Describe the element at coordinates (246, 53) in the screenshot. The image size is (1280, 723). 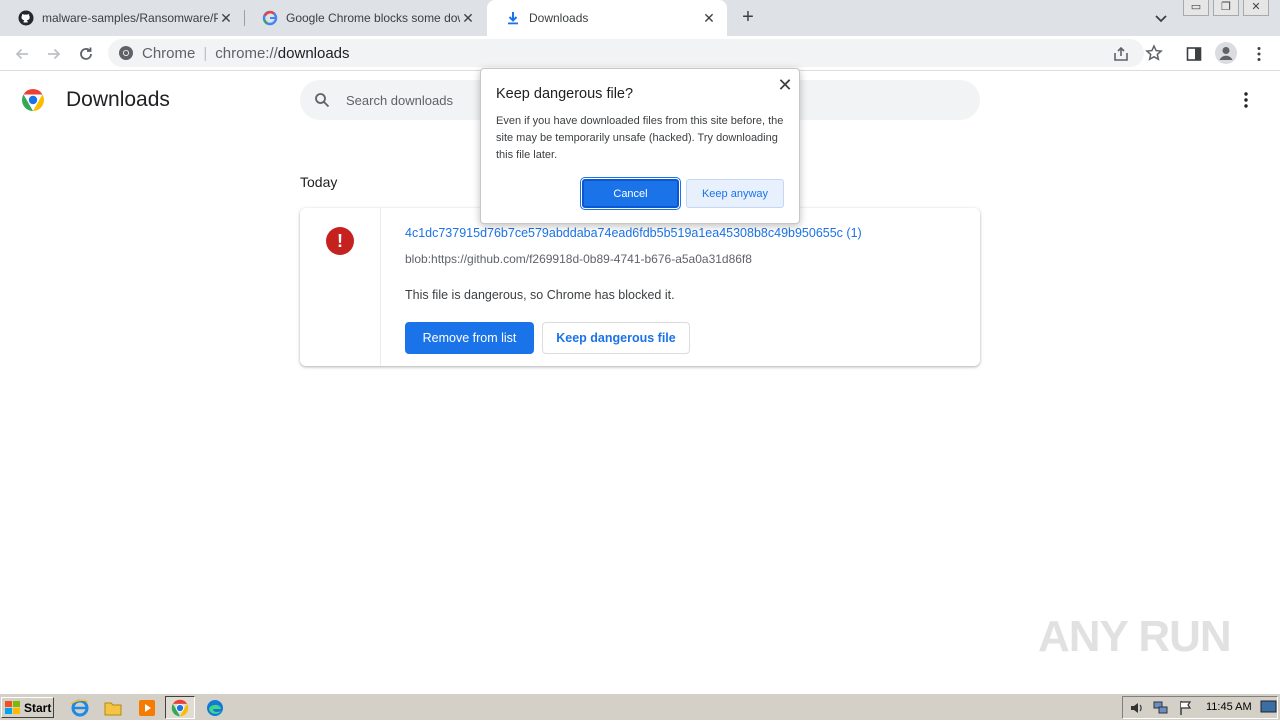
I see `url-scheme: chrome://` at that location.